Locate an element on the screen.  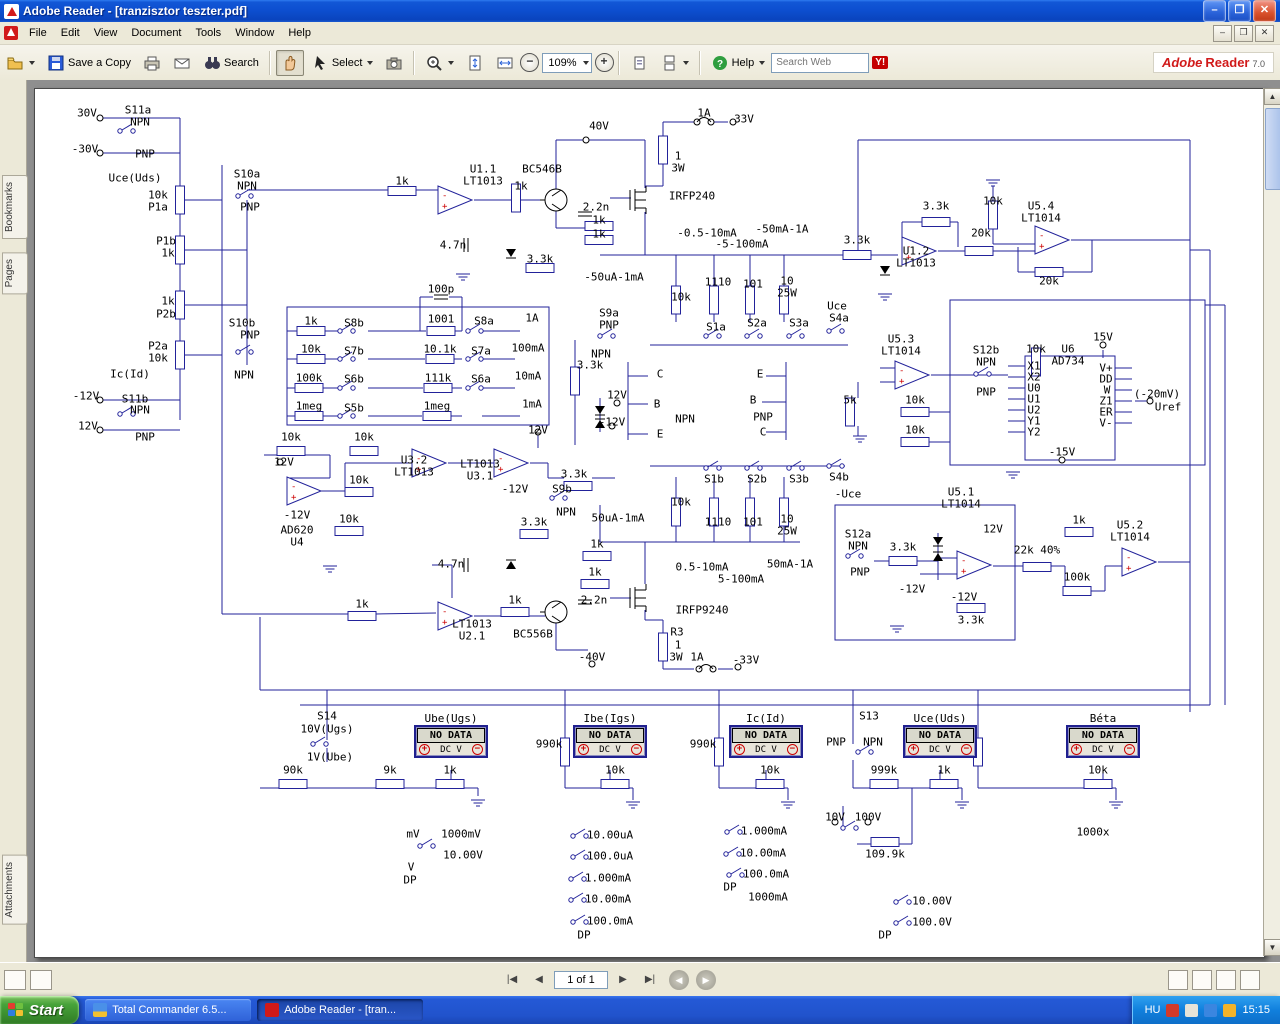
help-button: ? Help is located at coordinates (738, 63).